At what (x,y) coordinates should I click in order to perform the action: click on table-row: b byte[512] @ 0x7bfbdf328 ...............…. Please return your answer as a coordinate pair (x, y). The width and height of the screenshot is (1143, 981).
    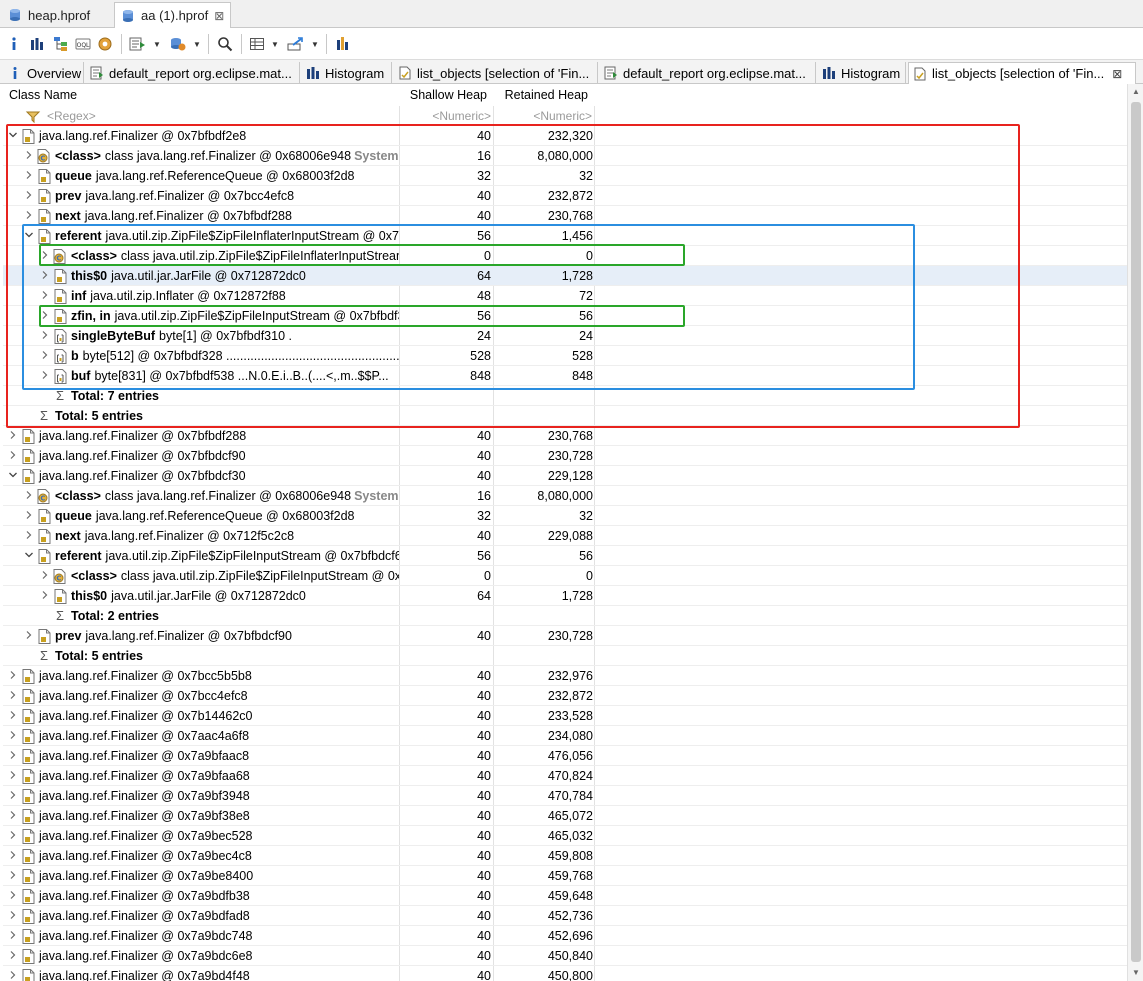
    Looking at the image, I should click on (565, 356).